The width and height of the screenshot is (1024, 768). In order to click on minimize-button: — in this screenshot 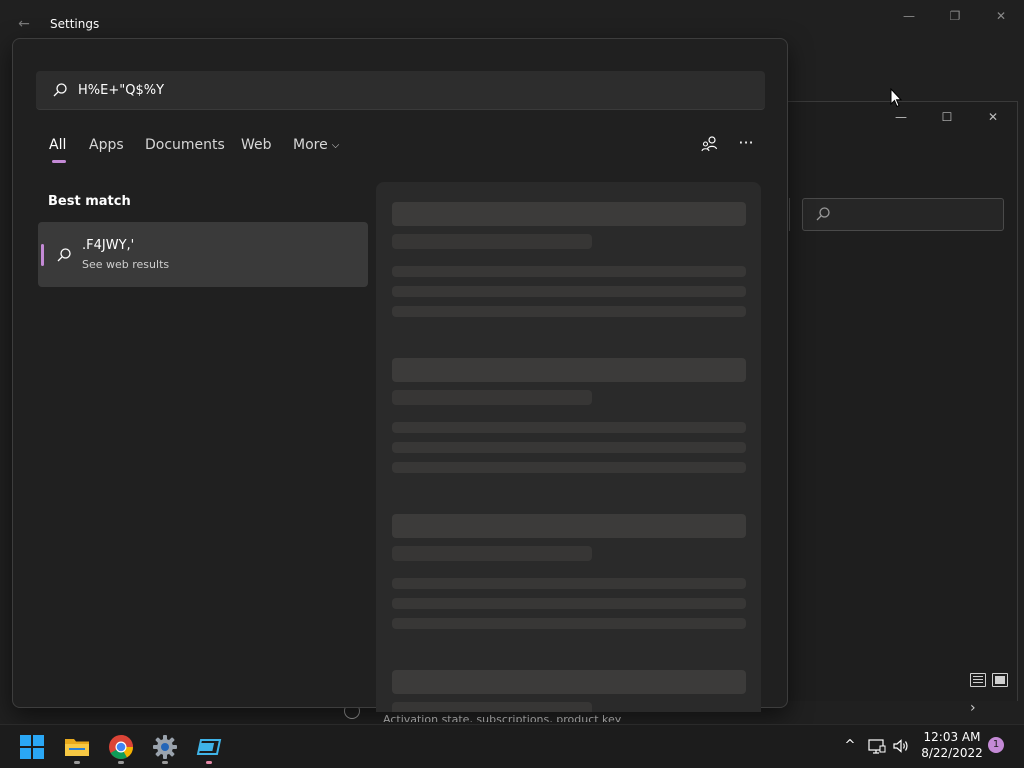, I will do `click(909, 16)`.